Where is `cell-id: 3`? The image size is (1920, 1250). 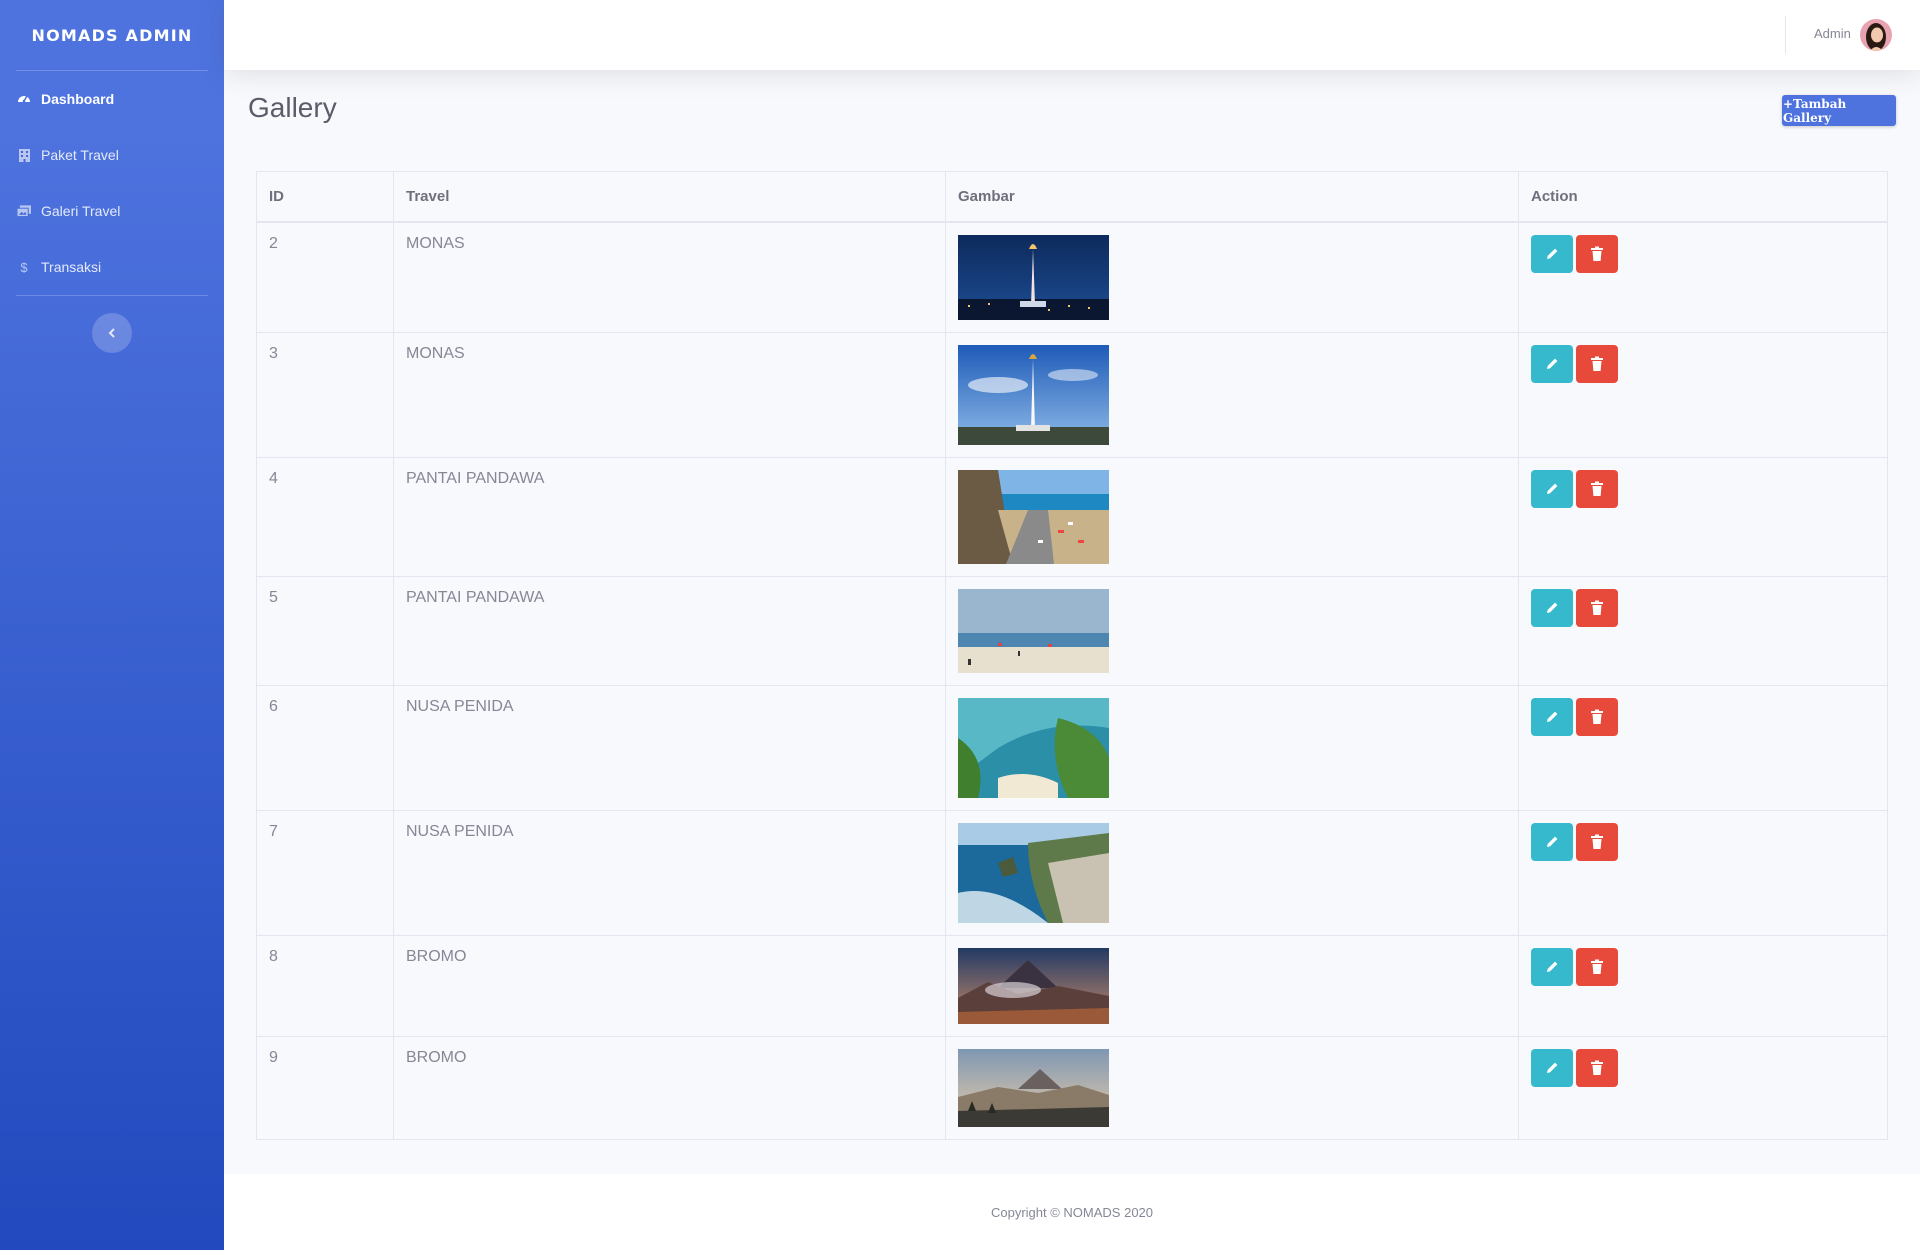 cell-id: 3 is located at coordinates (325, 394).